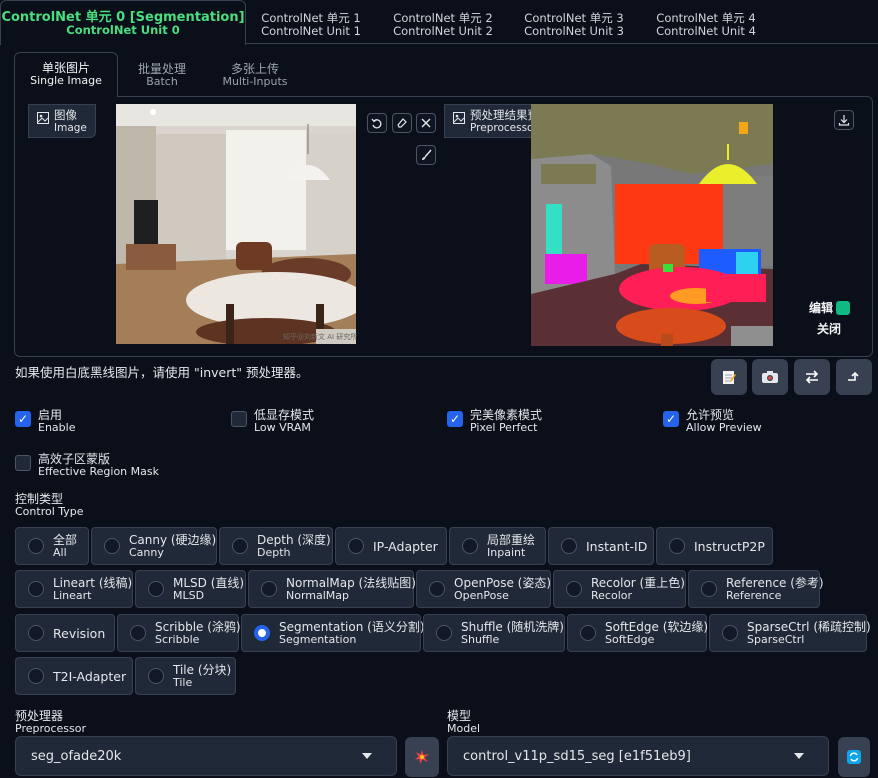 This screenshot has width=878, height=778. I want to click on eraser-icon, so click(402, 123).